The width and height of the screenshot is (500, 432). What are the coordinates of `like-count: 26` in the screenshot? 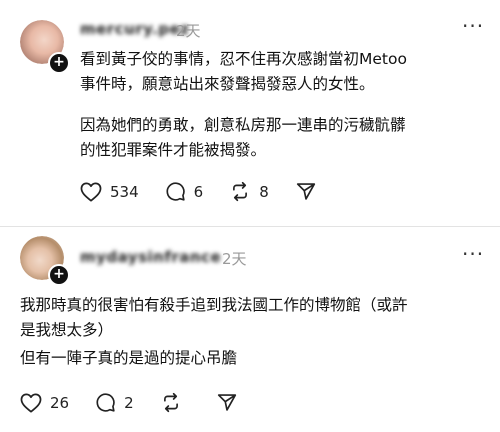 It's located at (60, 402).